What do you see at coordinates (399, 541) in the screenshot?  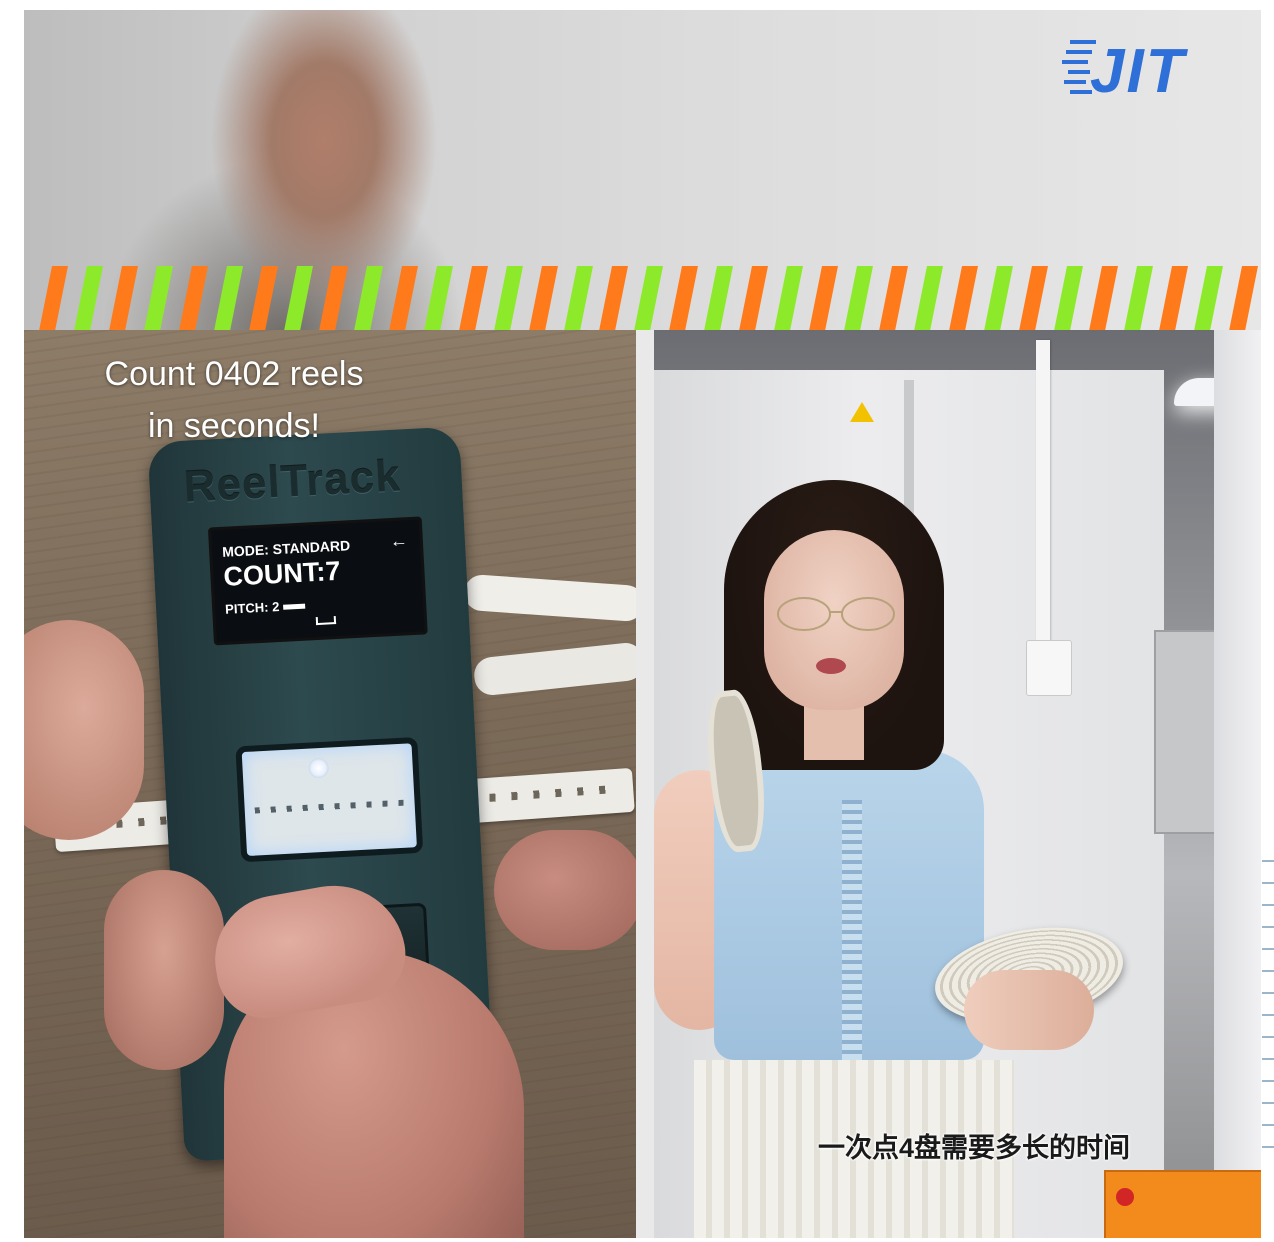 I see `back-arrow-icon: ←` at bounding box center [399, 541].